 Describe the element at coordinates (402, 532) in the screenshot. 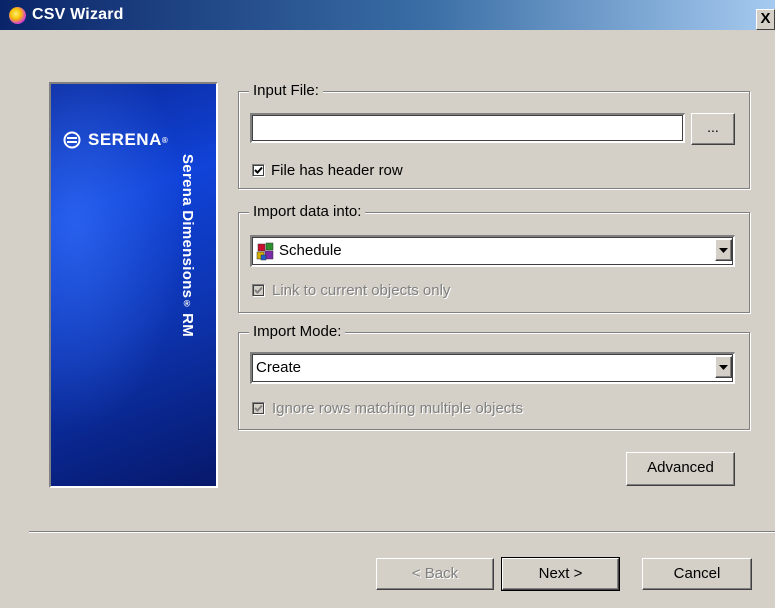

I see `separator-highlight` at that location.